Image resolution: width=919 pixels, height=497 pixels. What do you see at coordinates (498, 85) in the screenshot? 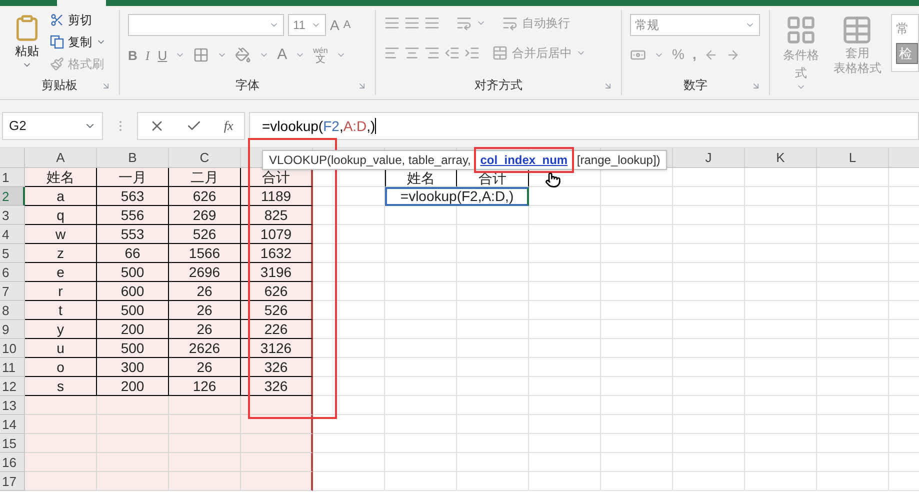
I see `group-label: 对齐方式` at bounding box center [498, 85].